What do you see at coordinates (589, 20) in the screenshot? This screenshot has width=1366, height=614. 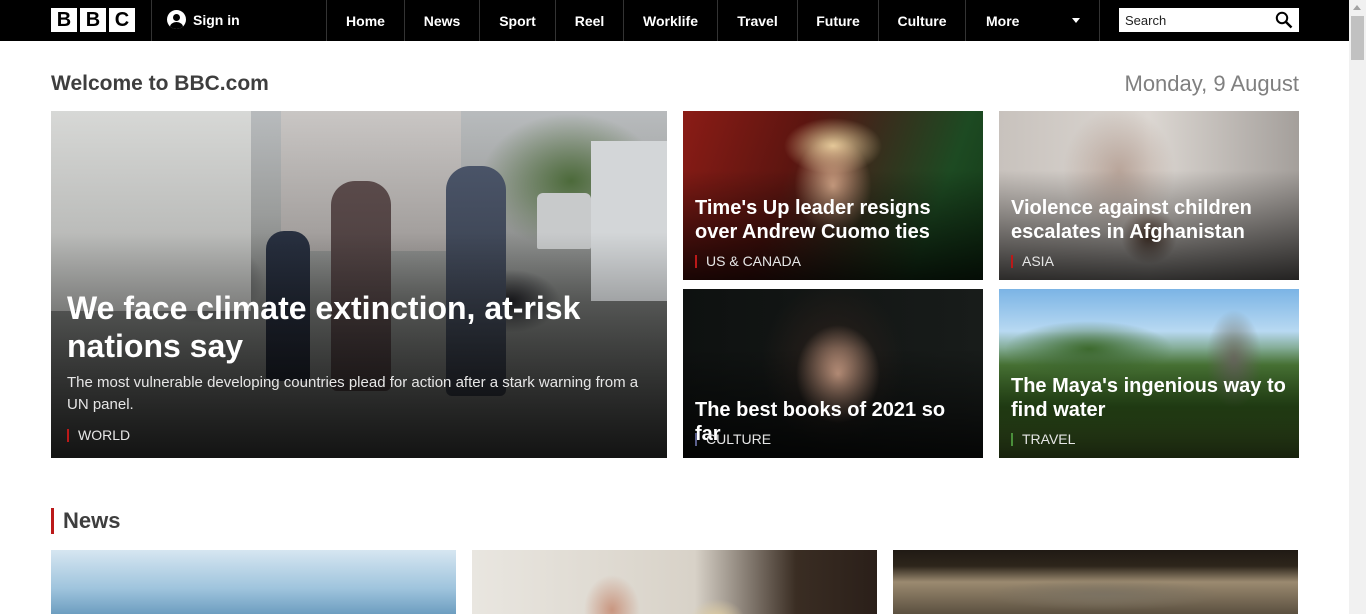 I see `nav-reel: Reel` at bounding box center [589, 20].